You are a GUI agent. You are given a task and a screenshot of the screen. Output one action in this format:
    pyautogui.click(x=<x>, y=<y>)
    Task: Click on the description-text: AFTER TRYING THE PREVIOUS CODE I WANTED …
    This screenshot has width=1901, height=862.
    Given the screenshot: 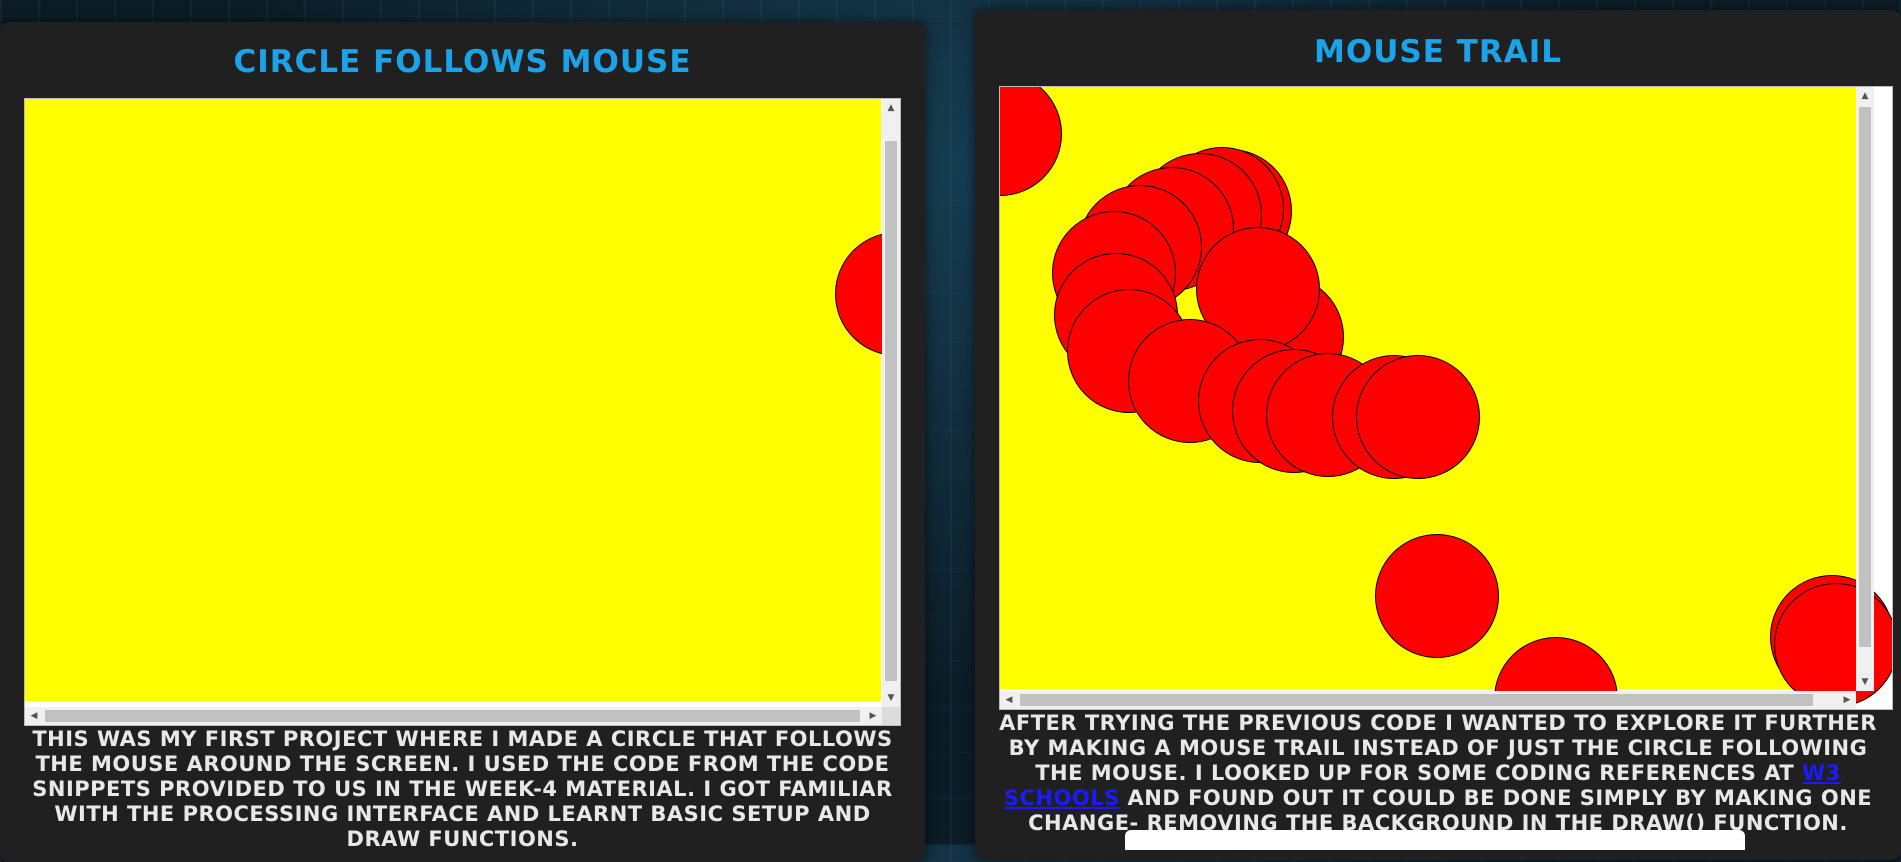 What is the action you would take?
    pyautogui.click(x=1438, y=748)
    